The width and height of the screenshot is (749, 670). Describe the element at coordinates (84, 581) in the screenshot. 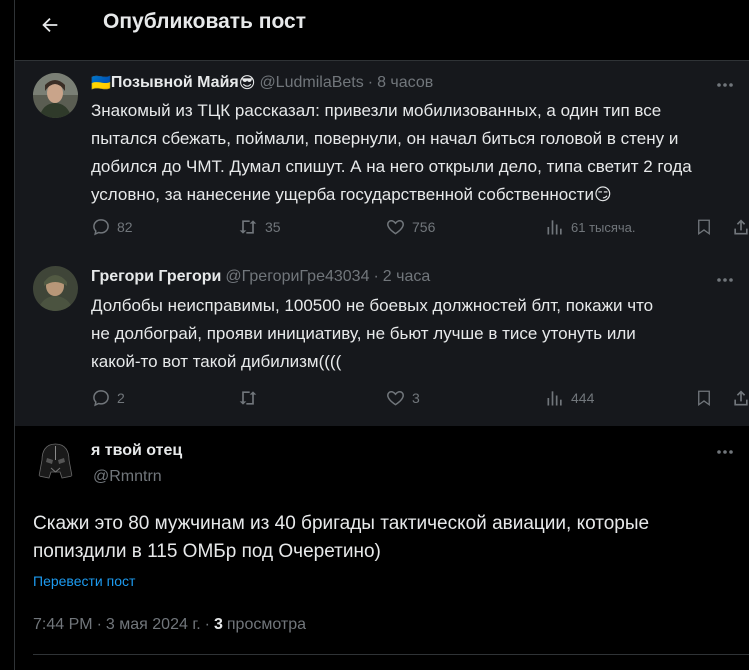

I see `translate-post-link: Перевести пост` at that location.